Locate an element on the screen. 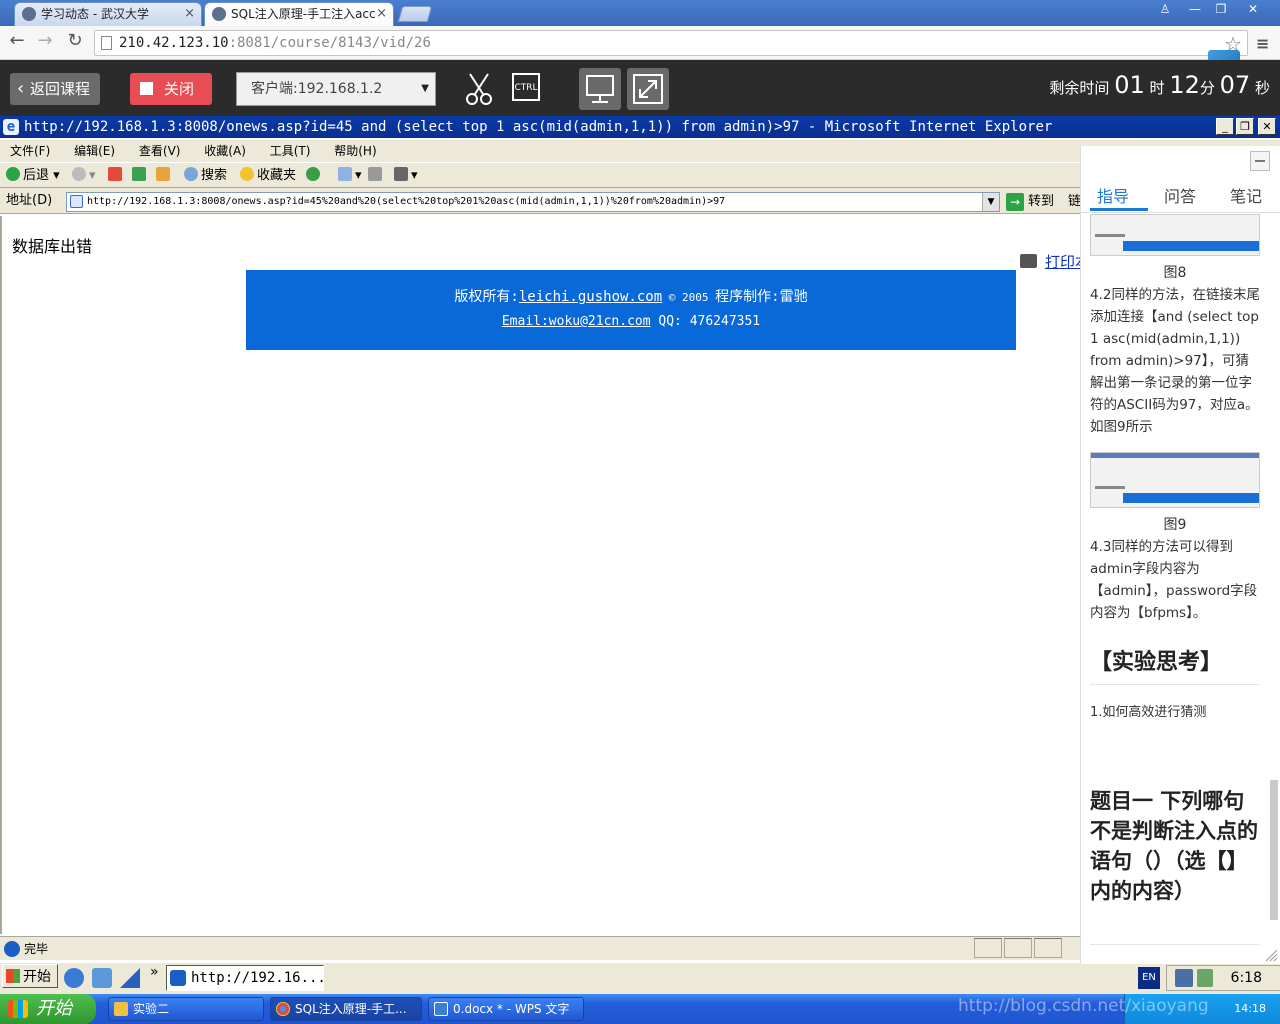 The width and height of the screenshot is (1280, 1024). security-icon is located at coordinates (1205, 978).